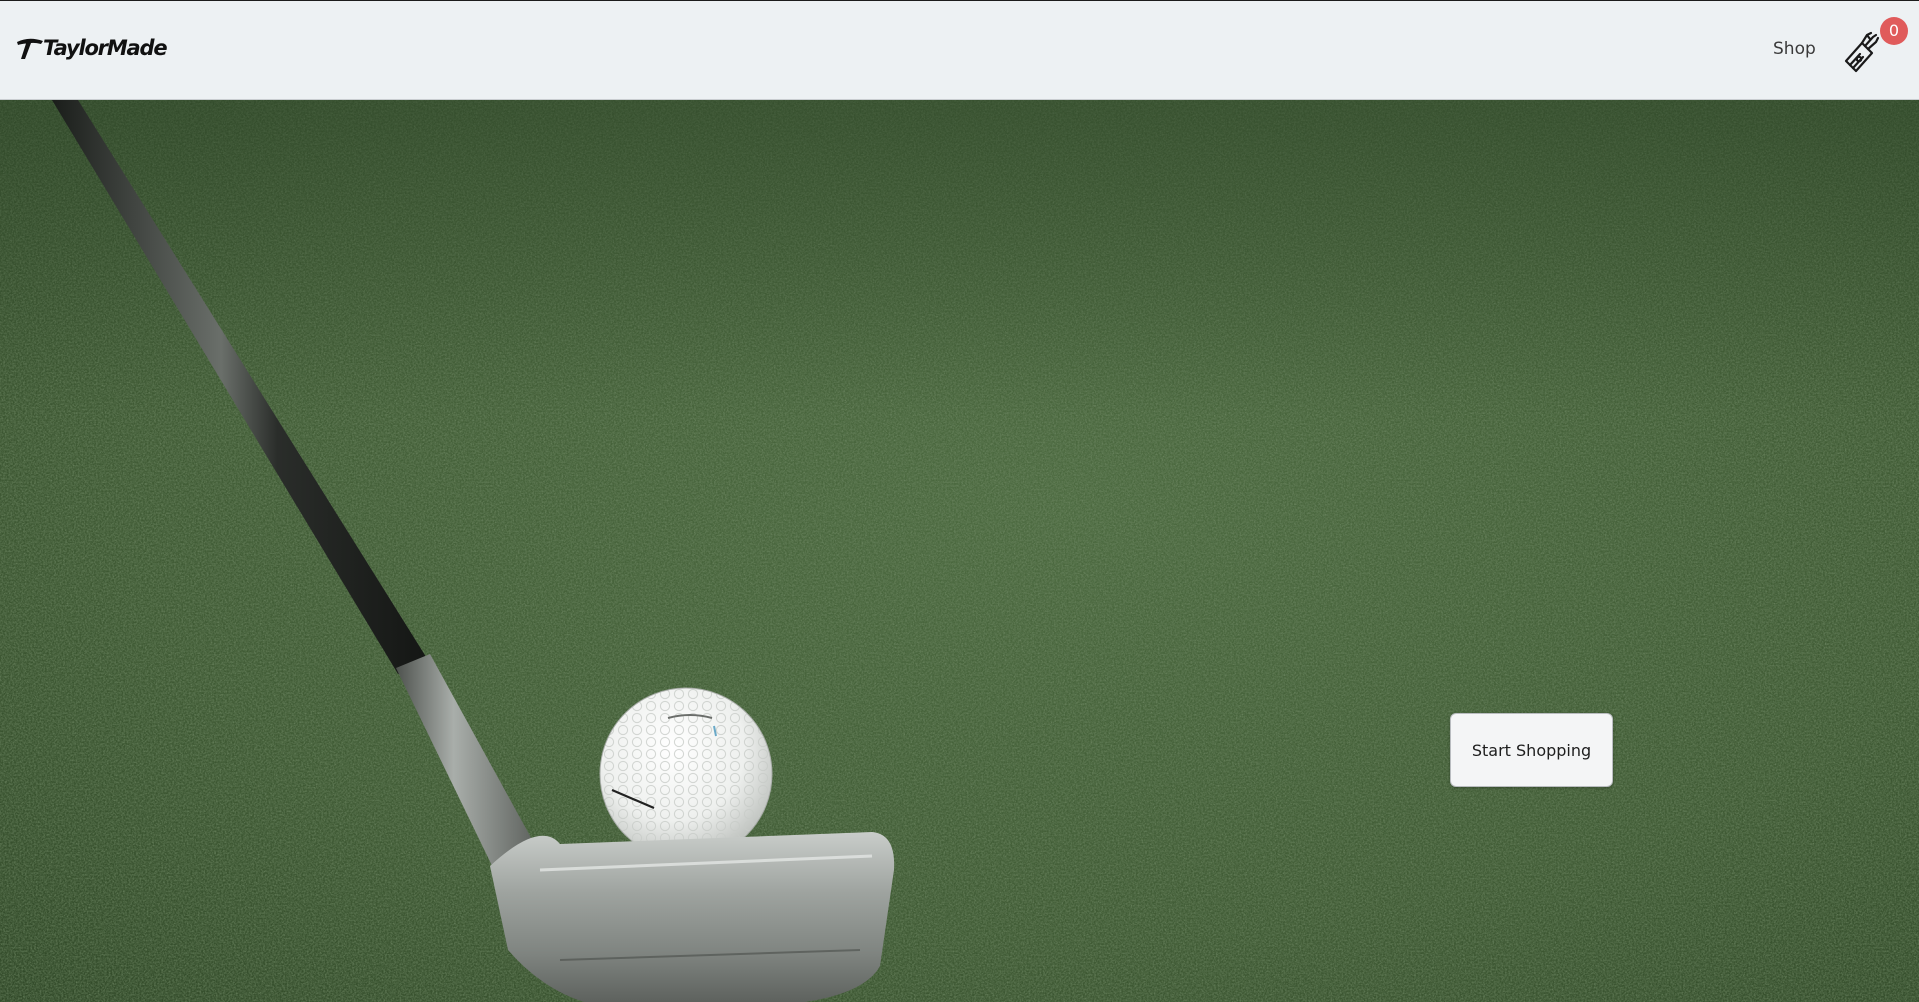 The height and width of the screenshot is (1002, 1919). I want to click on golf-bag-icon, so click(1862, 52).